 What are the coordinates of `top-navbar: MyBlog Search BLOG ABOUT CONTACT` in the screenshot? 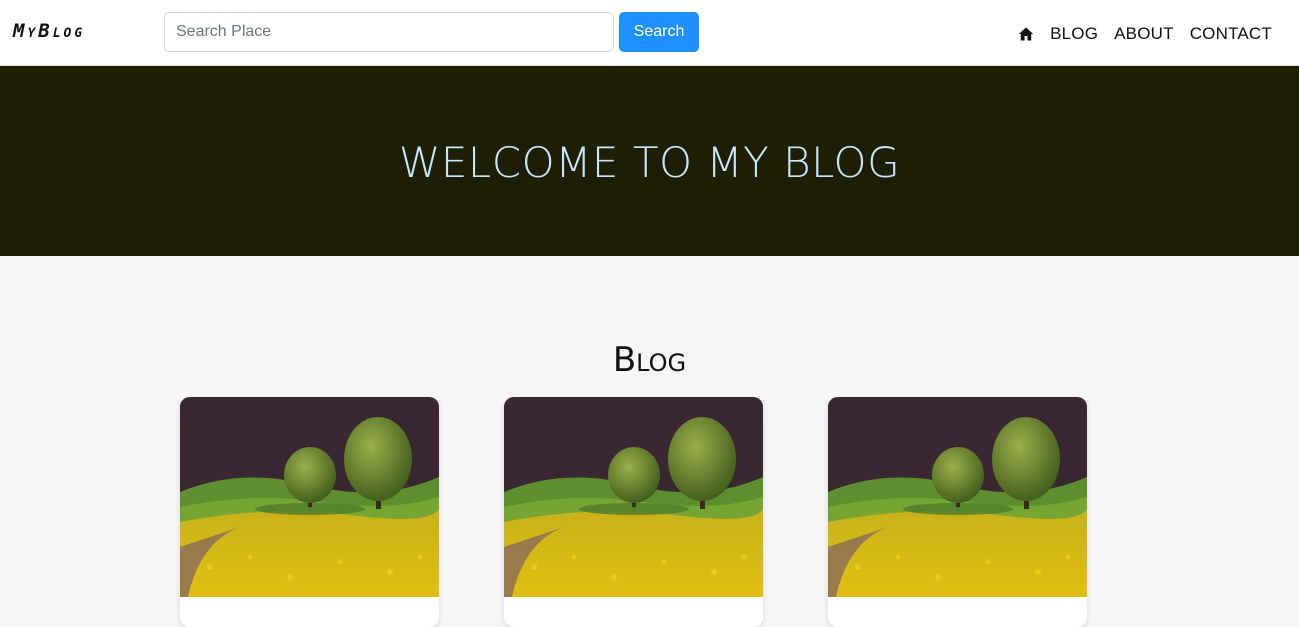 It's located at (649, 33).